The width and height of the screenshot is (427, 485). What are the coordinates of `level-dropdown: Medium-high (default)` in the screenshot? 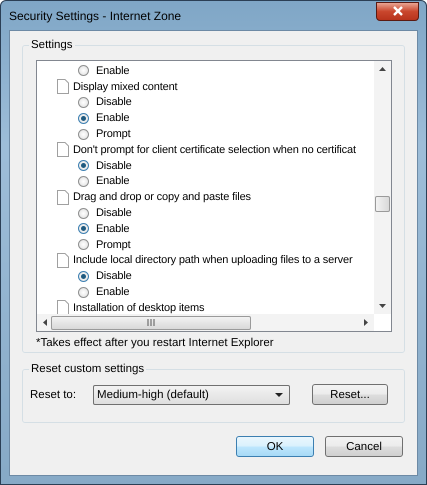 It's located at (191, 394).